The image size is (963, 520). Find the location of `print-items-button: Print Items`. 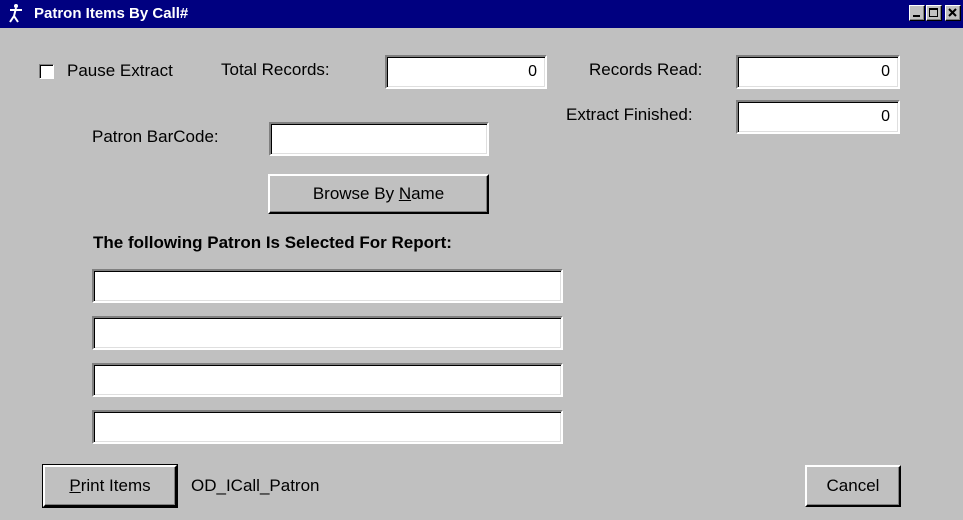

print-items-button: Print Items is located at coordinates (110, 486).